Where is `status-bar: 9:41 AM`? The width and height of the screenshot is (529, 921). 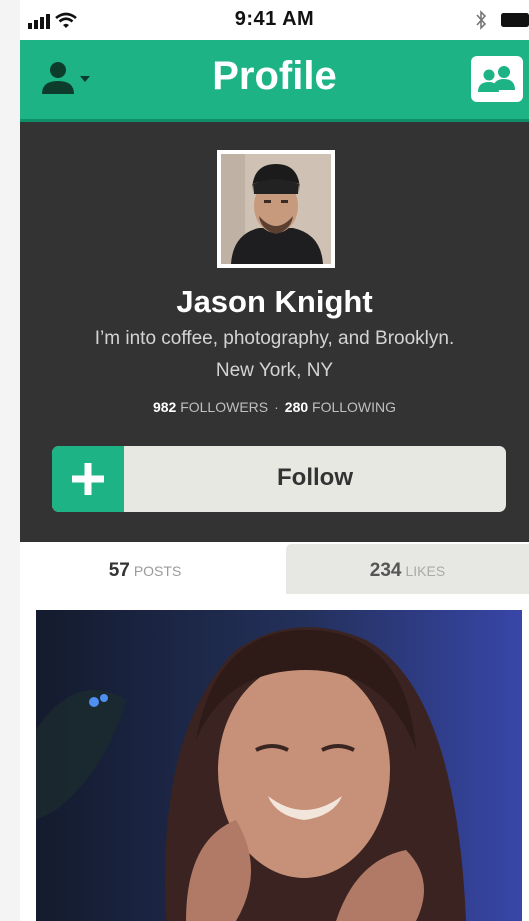
status-bar: 9:41 AM is located at coordinates (274, 20).